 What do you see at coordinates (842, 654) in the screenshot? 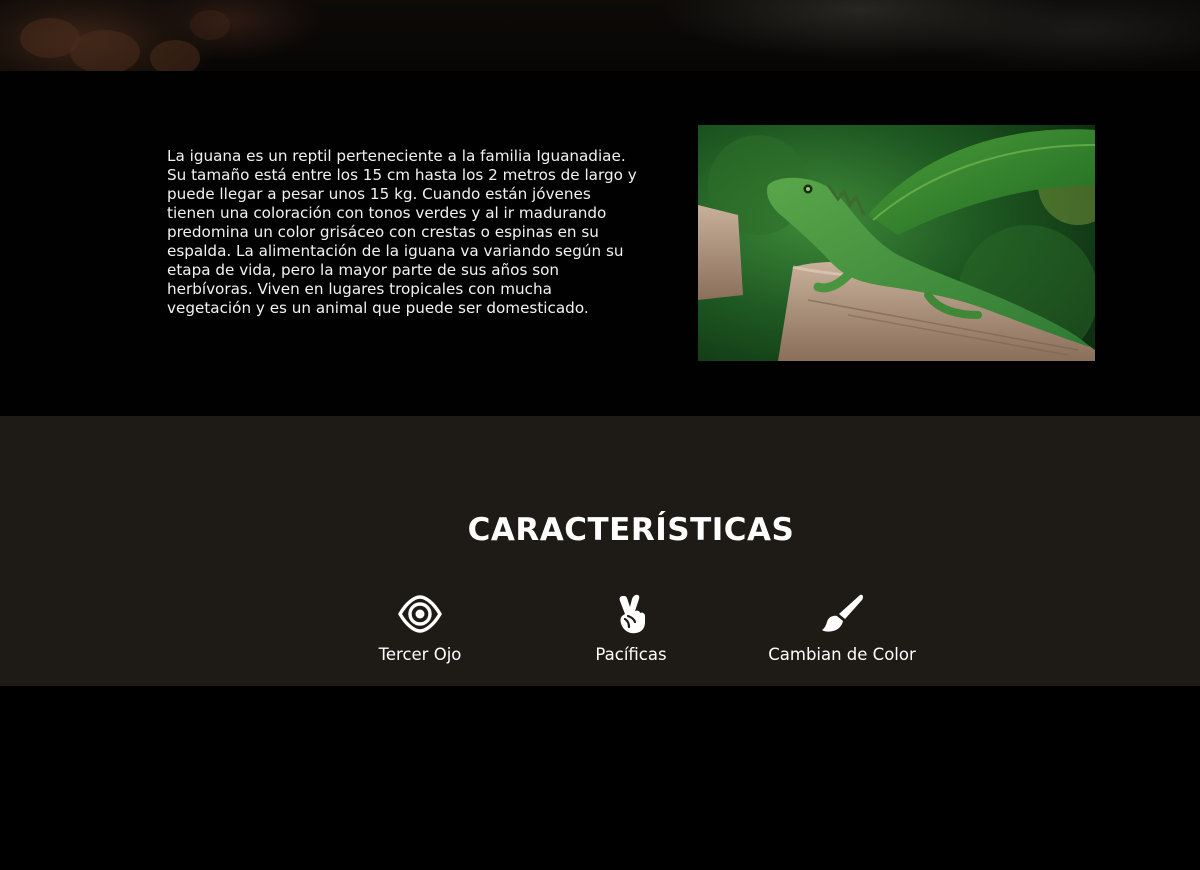
I see `feature-label-cambian-de-color: Cambian de Color` at bounding box center [842, 654].